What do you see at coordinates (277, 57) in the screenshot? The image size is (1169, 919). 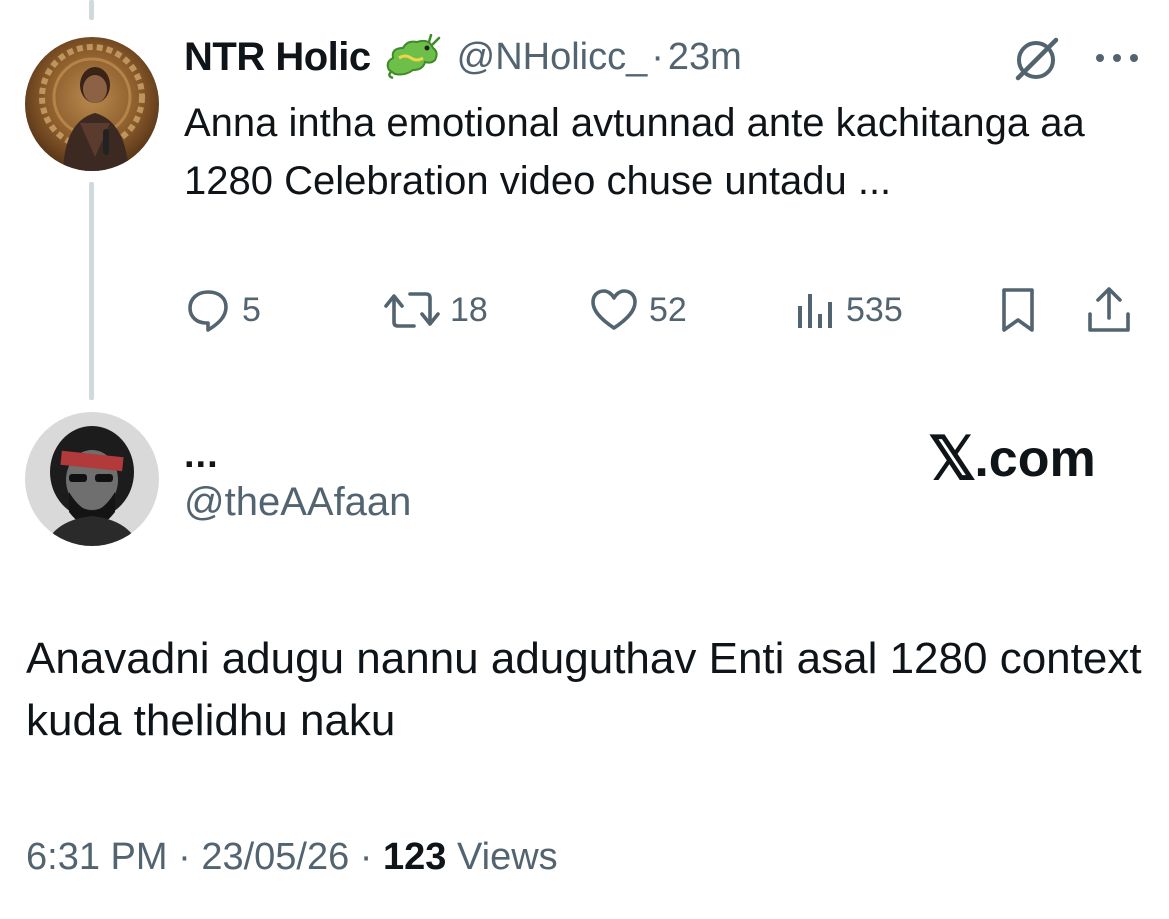 I see `display-name: NTR Holic` at bounding box center [277, 57].